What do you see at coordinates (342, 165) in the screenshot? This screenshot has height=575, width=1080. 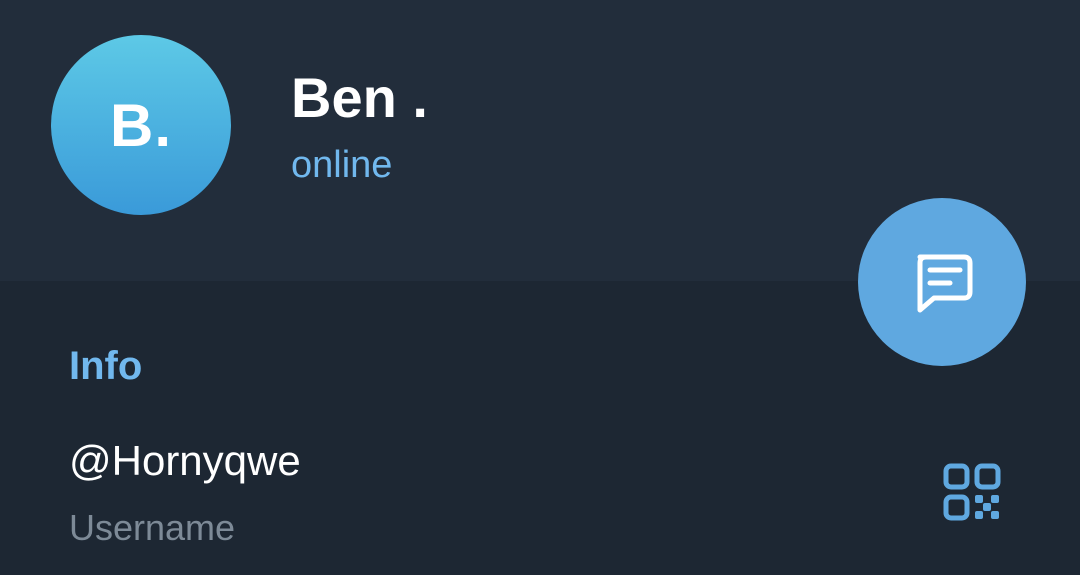 I see `online-status: online` at bounding box center [342, 165].